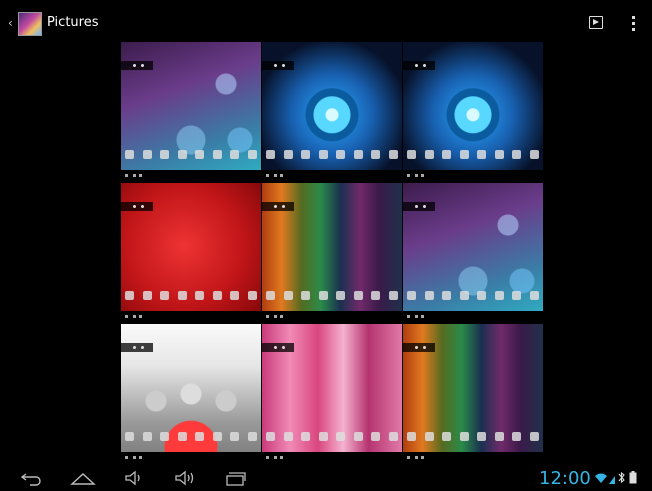 This screenshot has height=491, width=652. Describe the element at coordinates (633, 477) in the screenshot. I see `battery-icon` at that location.